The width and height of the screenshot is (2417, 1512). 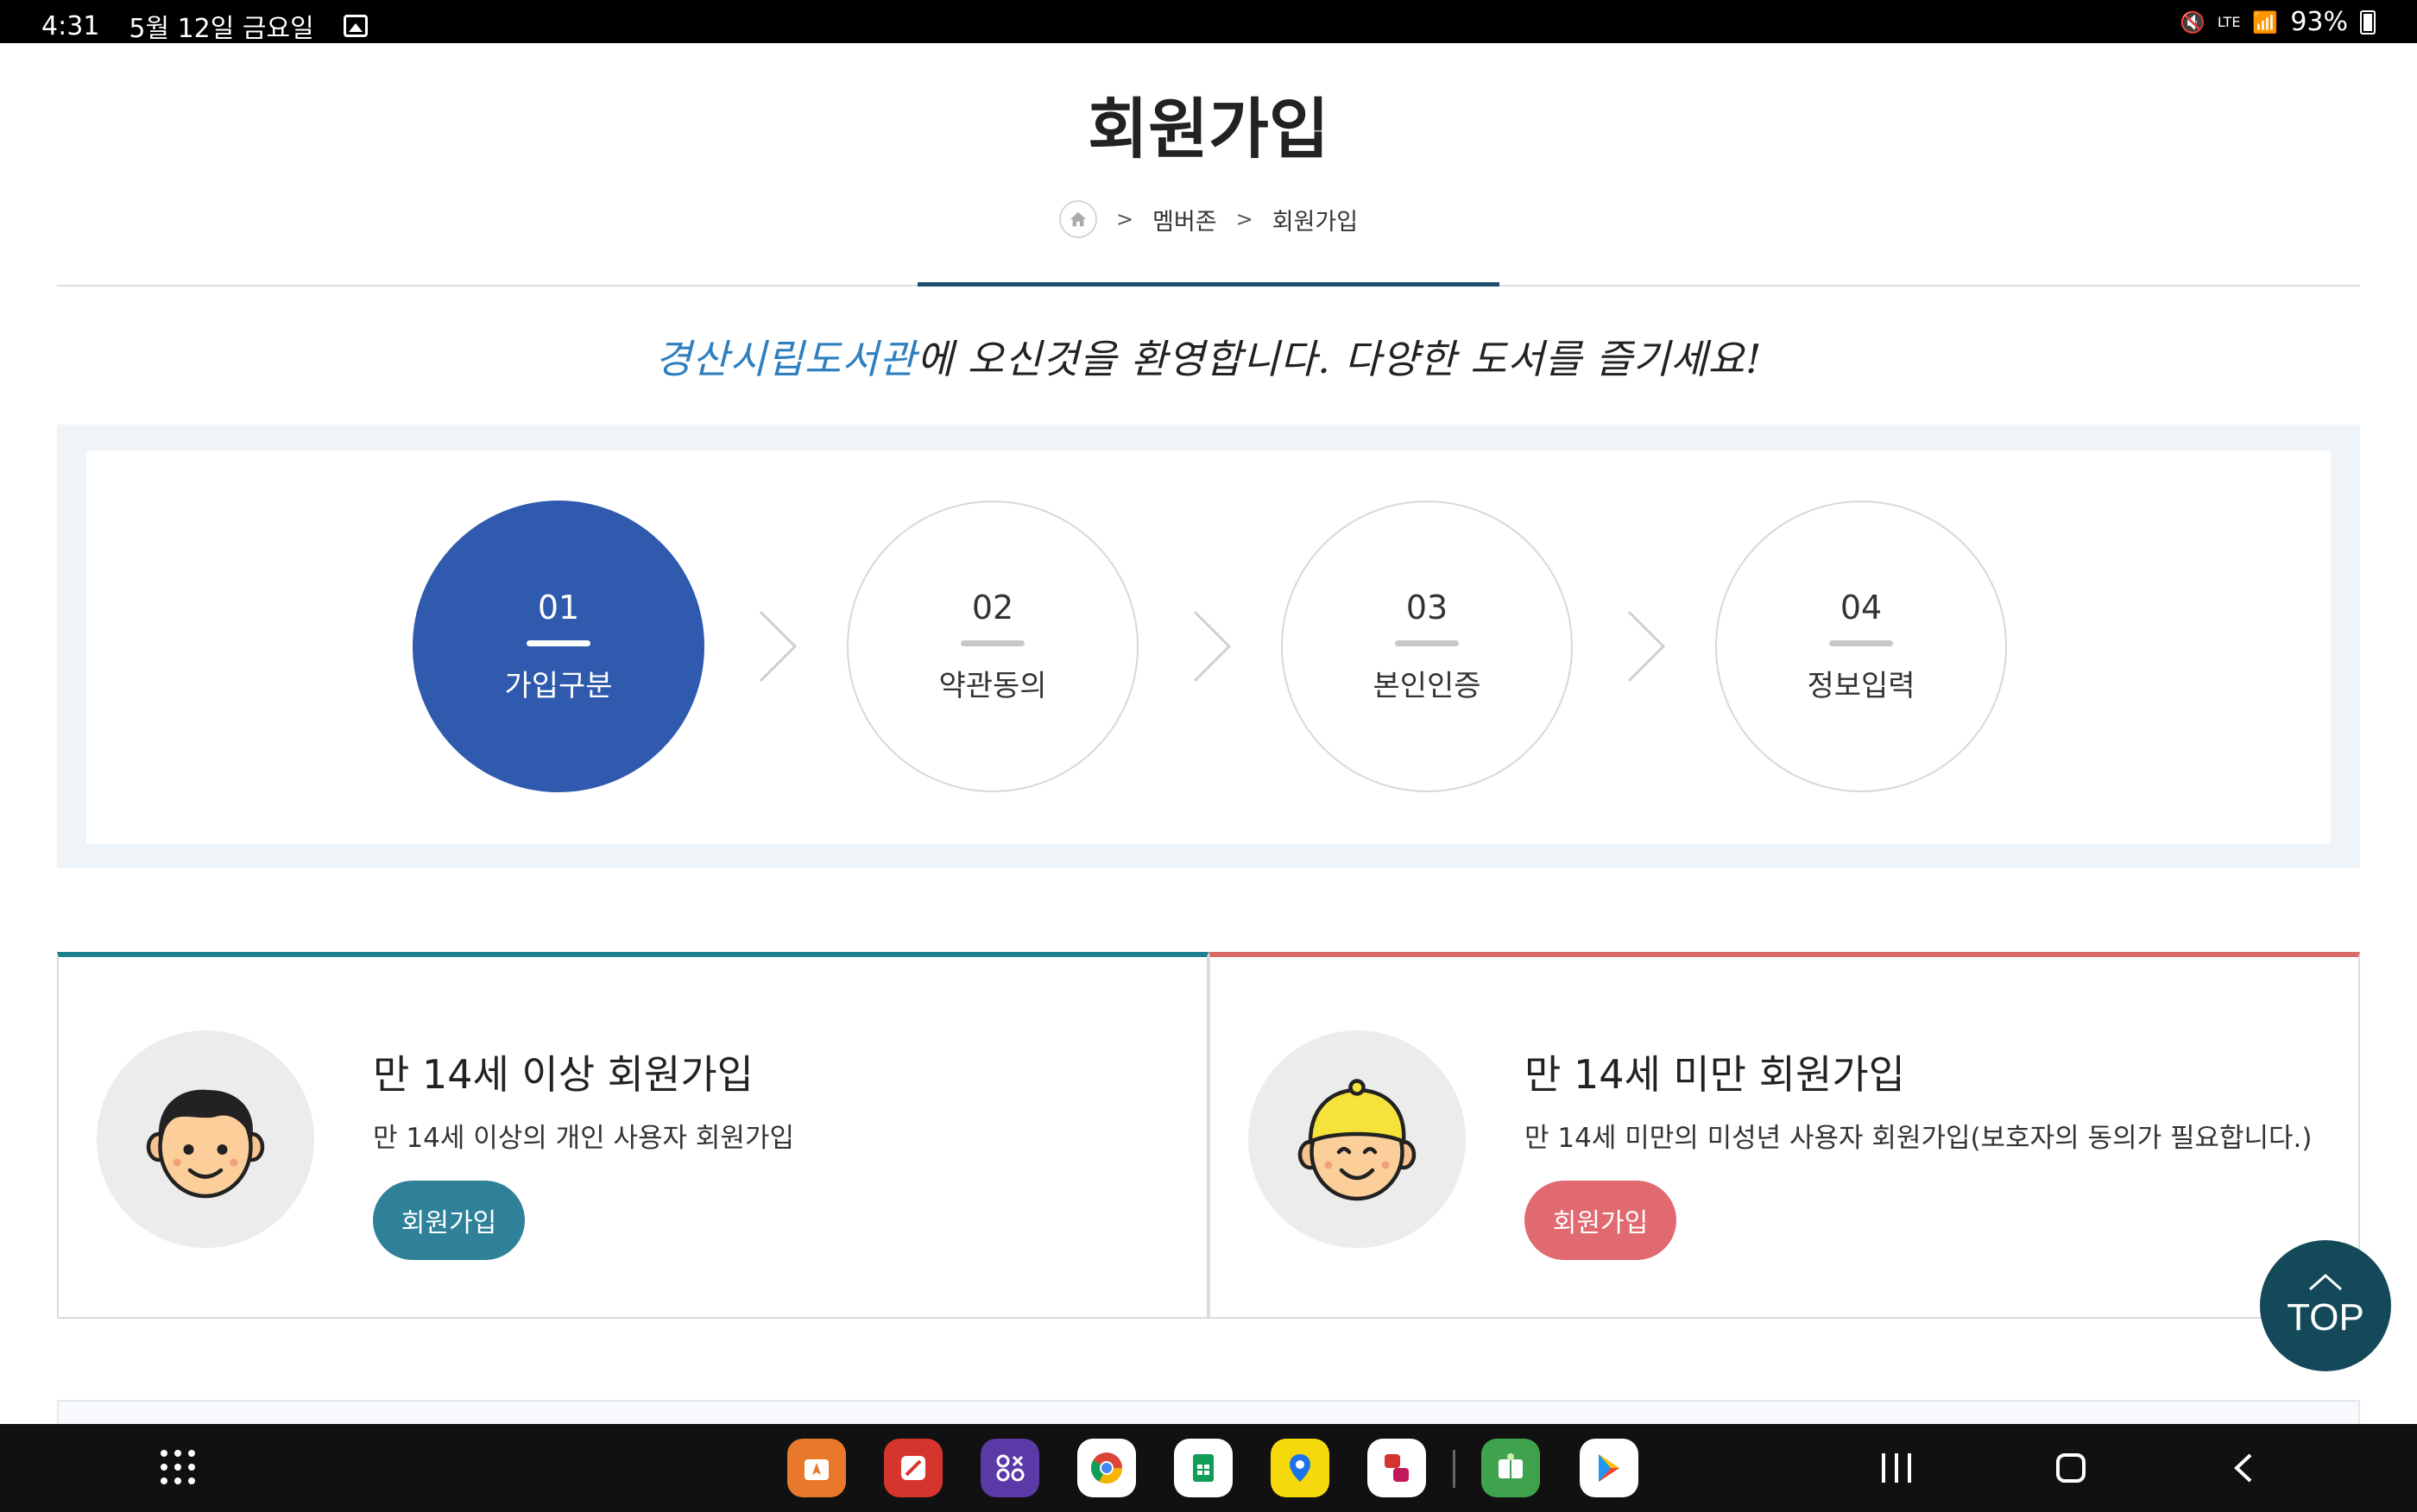 What do you see at coordinates (2368, 22) in the screenshot?
I see `battery-icon` at bounding box center [2368, 22].